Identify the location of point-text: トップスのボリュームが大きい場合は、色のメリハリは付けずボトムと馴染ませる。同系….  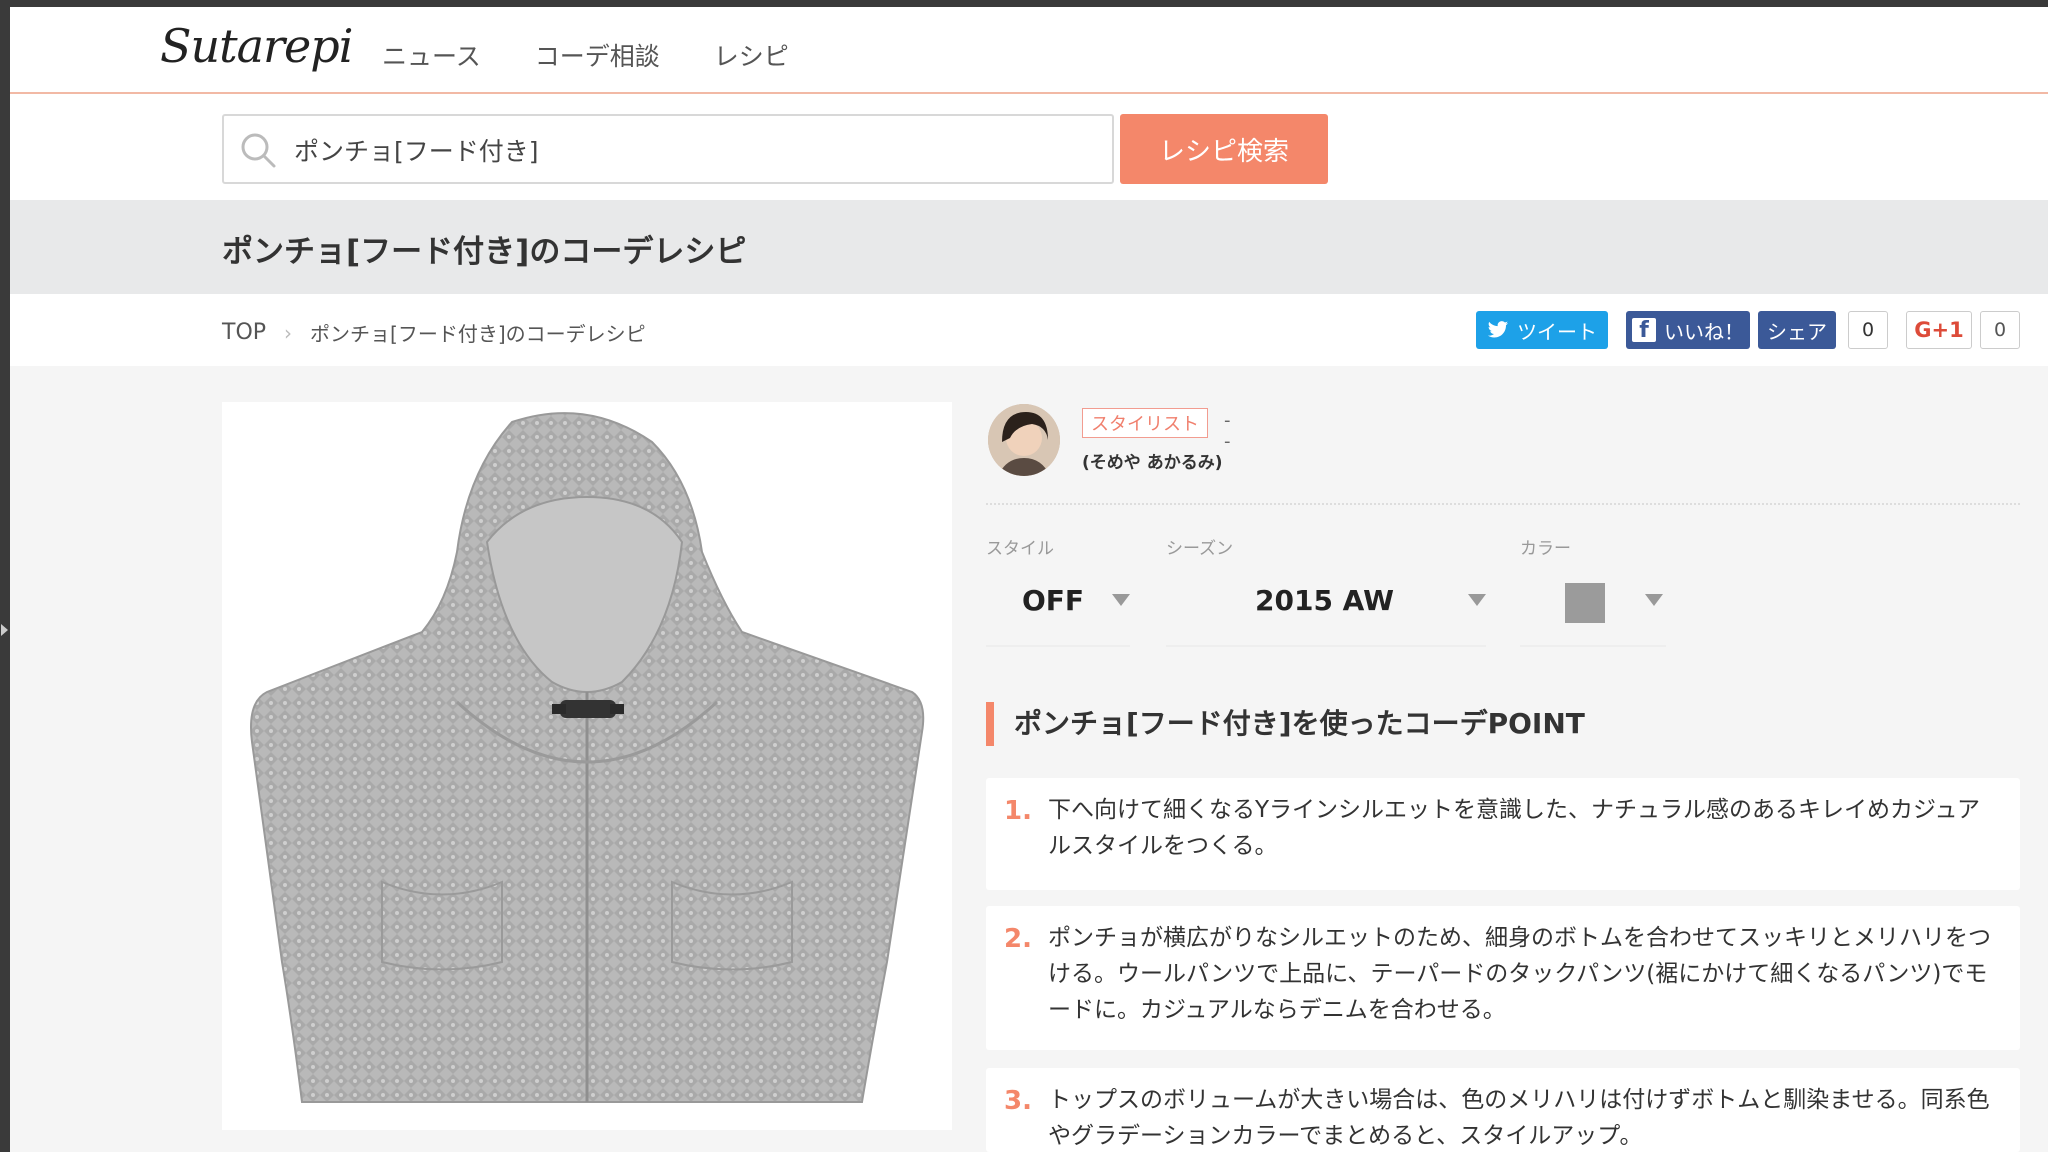
(1519, 1118).